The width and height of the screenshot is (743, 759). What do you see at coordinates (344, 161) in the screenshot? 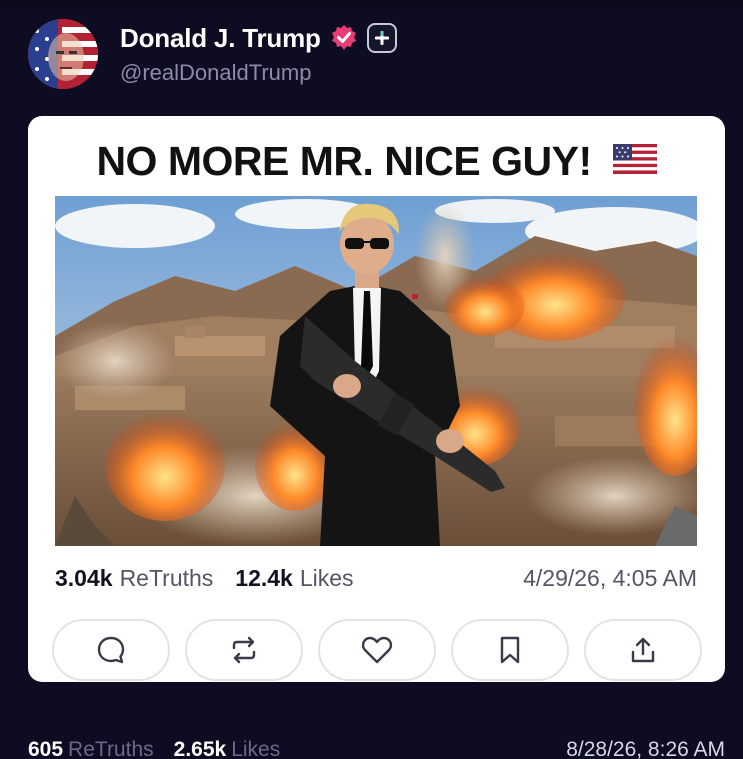
I see `headline-text: NO MORE MR. NICE GUY!` at bounding box center [344, 161].